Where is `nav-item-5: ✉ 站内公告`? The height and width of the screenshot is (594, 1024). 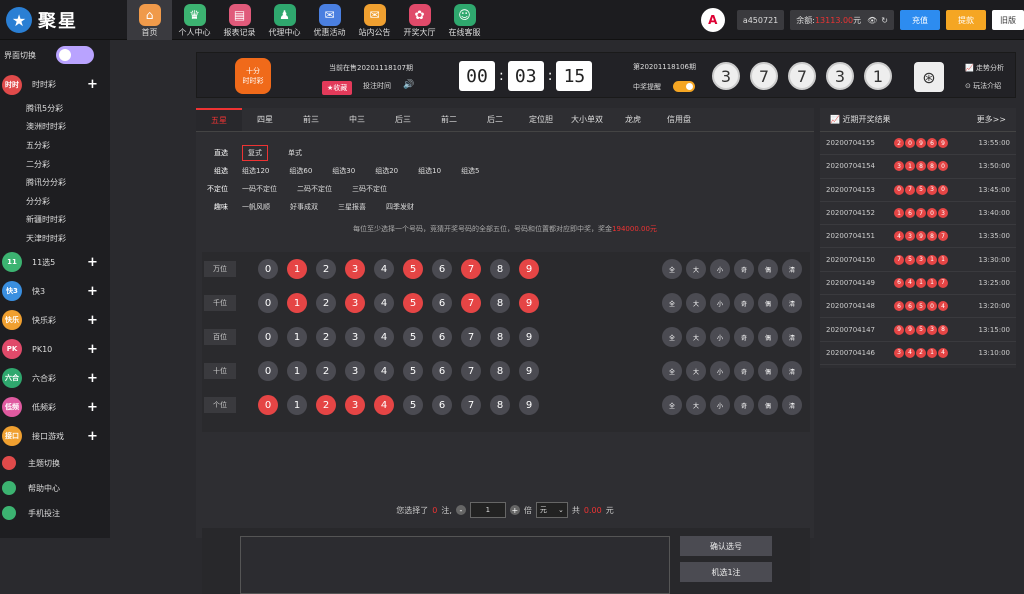
nav-item-5: ✉ 站内公告 is located at coordinates (374, 20).